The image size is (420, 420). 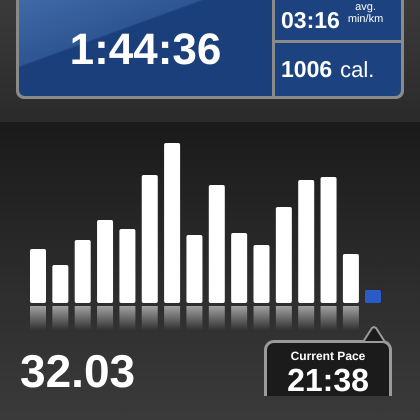 I want to click on current-pace-label: Current Pace, so click(x=328, y=356).